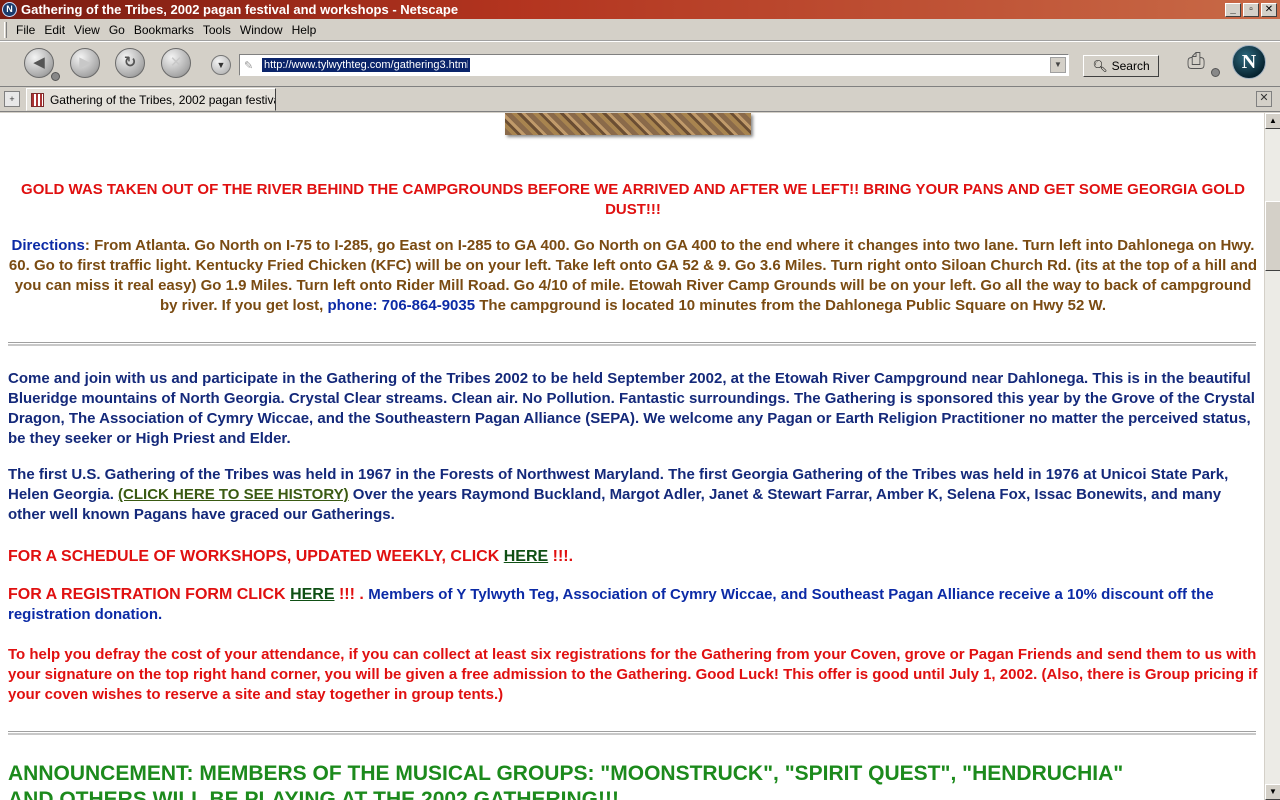 This screenshot has height=800, width=1280. What do you see at coordinates (1196, 62) in the screenshot?
I see `printer-icon: ⎙` at bounding box center [1196, 62].